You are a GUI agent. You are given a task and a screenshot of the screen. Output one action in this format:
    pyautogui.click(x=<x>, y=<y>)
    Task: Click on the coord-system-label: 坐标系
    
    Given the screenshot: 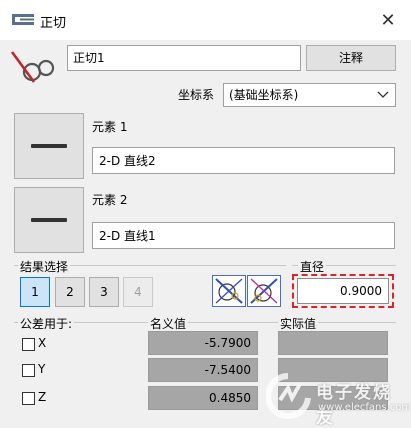 What is the action you would take?
    pyautogui.click(x=196, y=95)
    